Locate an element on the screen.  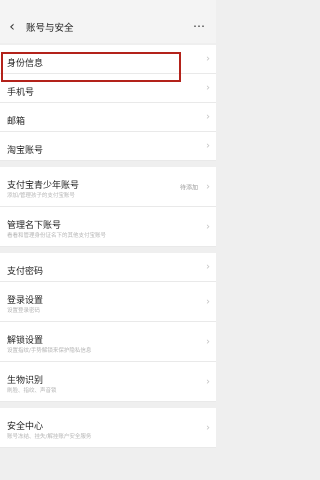
highlight-box is located at coordinates (91, 67).